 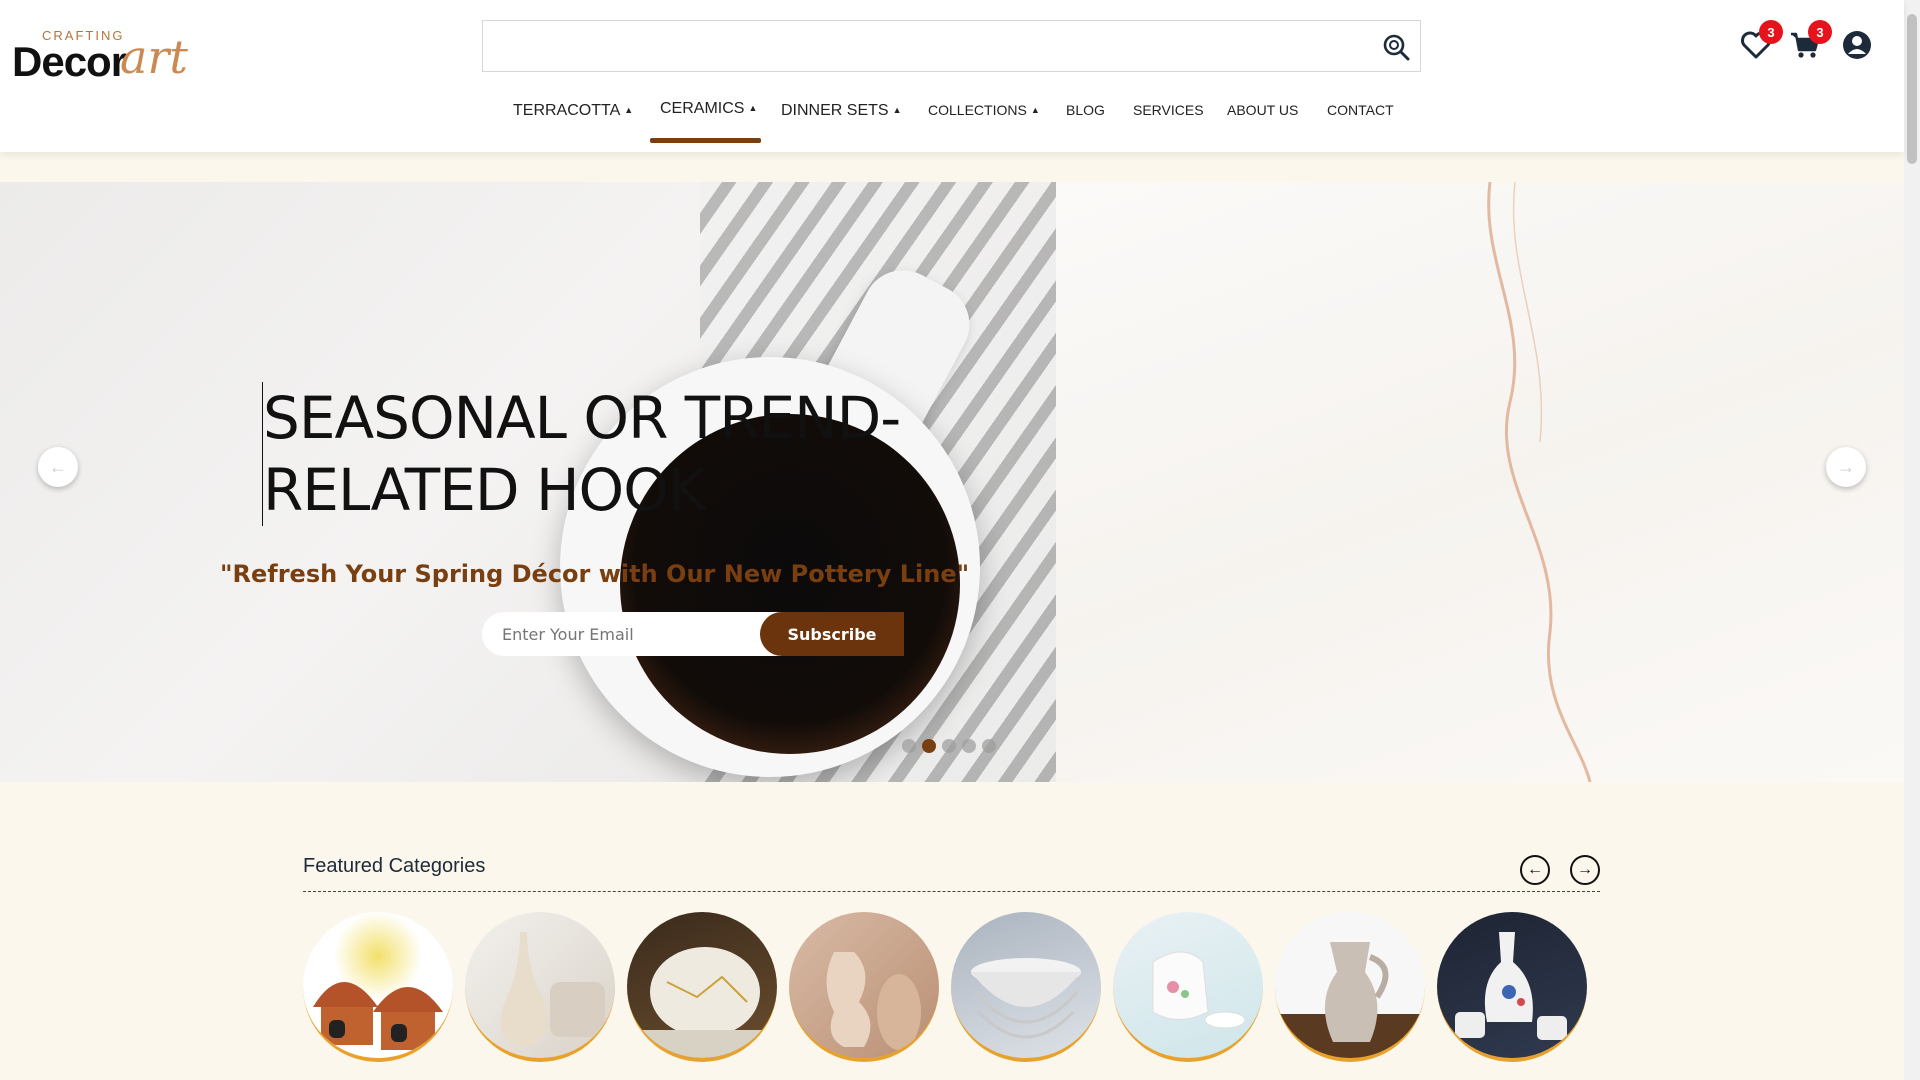 What do you see at coordinates (702, 1002) in the screenshot?
I see `kintsugi-bowl-icon` at bounding box center [702, 1002].